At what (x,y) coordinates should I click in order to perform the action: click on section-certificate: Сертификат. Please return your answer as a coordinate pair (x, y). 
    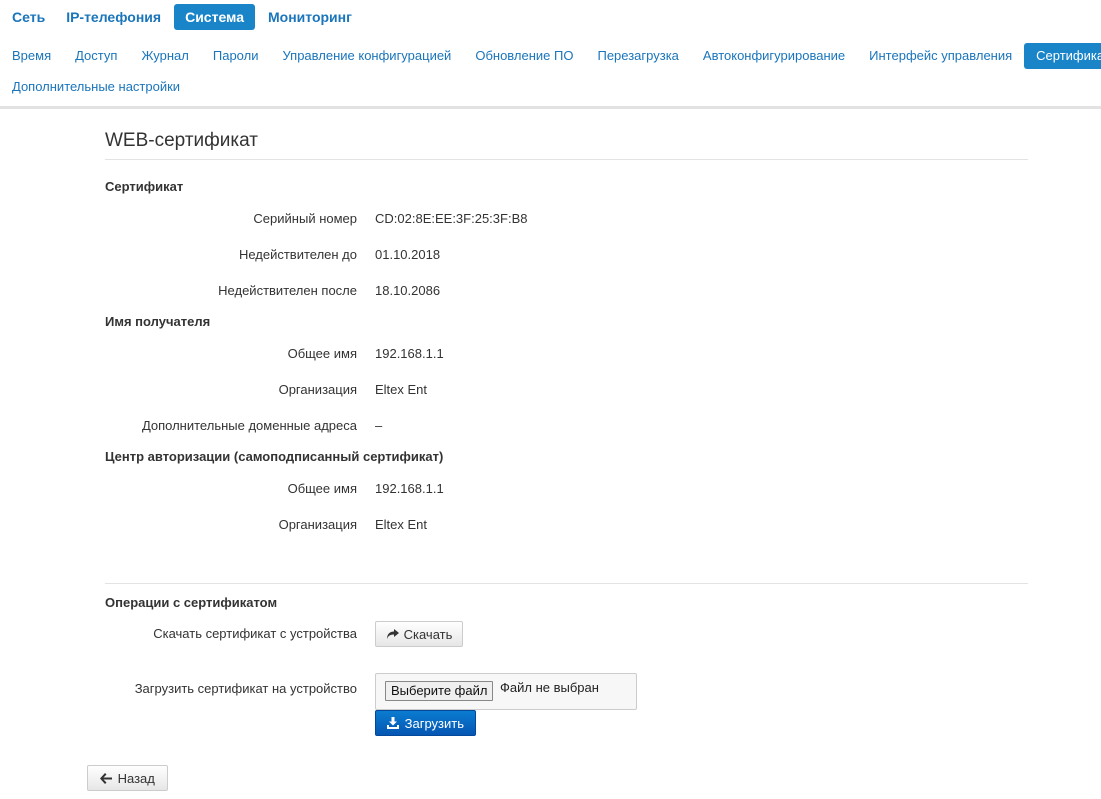
    Looking at the image, I should click on (144, 186).